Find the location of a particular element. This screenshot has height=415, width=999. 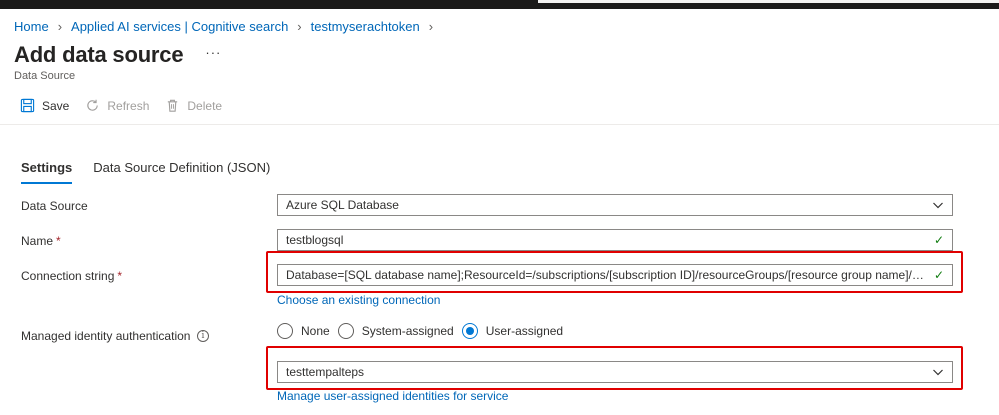

identity-dropdown-highlight is located at coordinates (614, 368).